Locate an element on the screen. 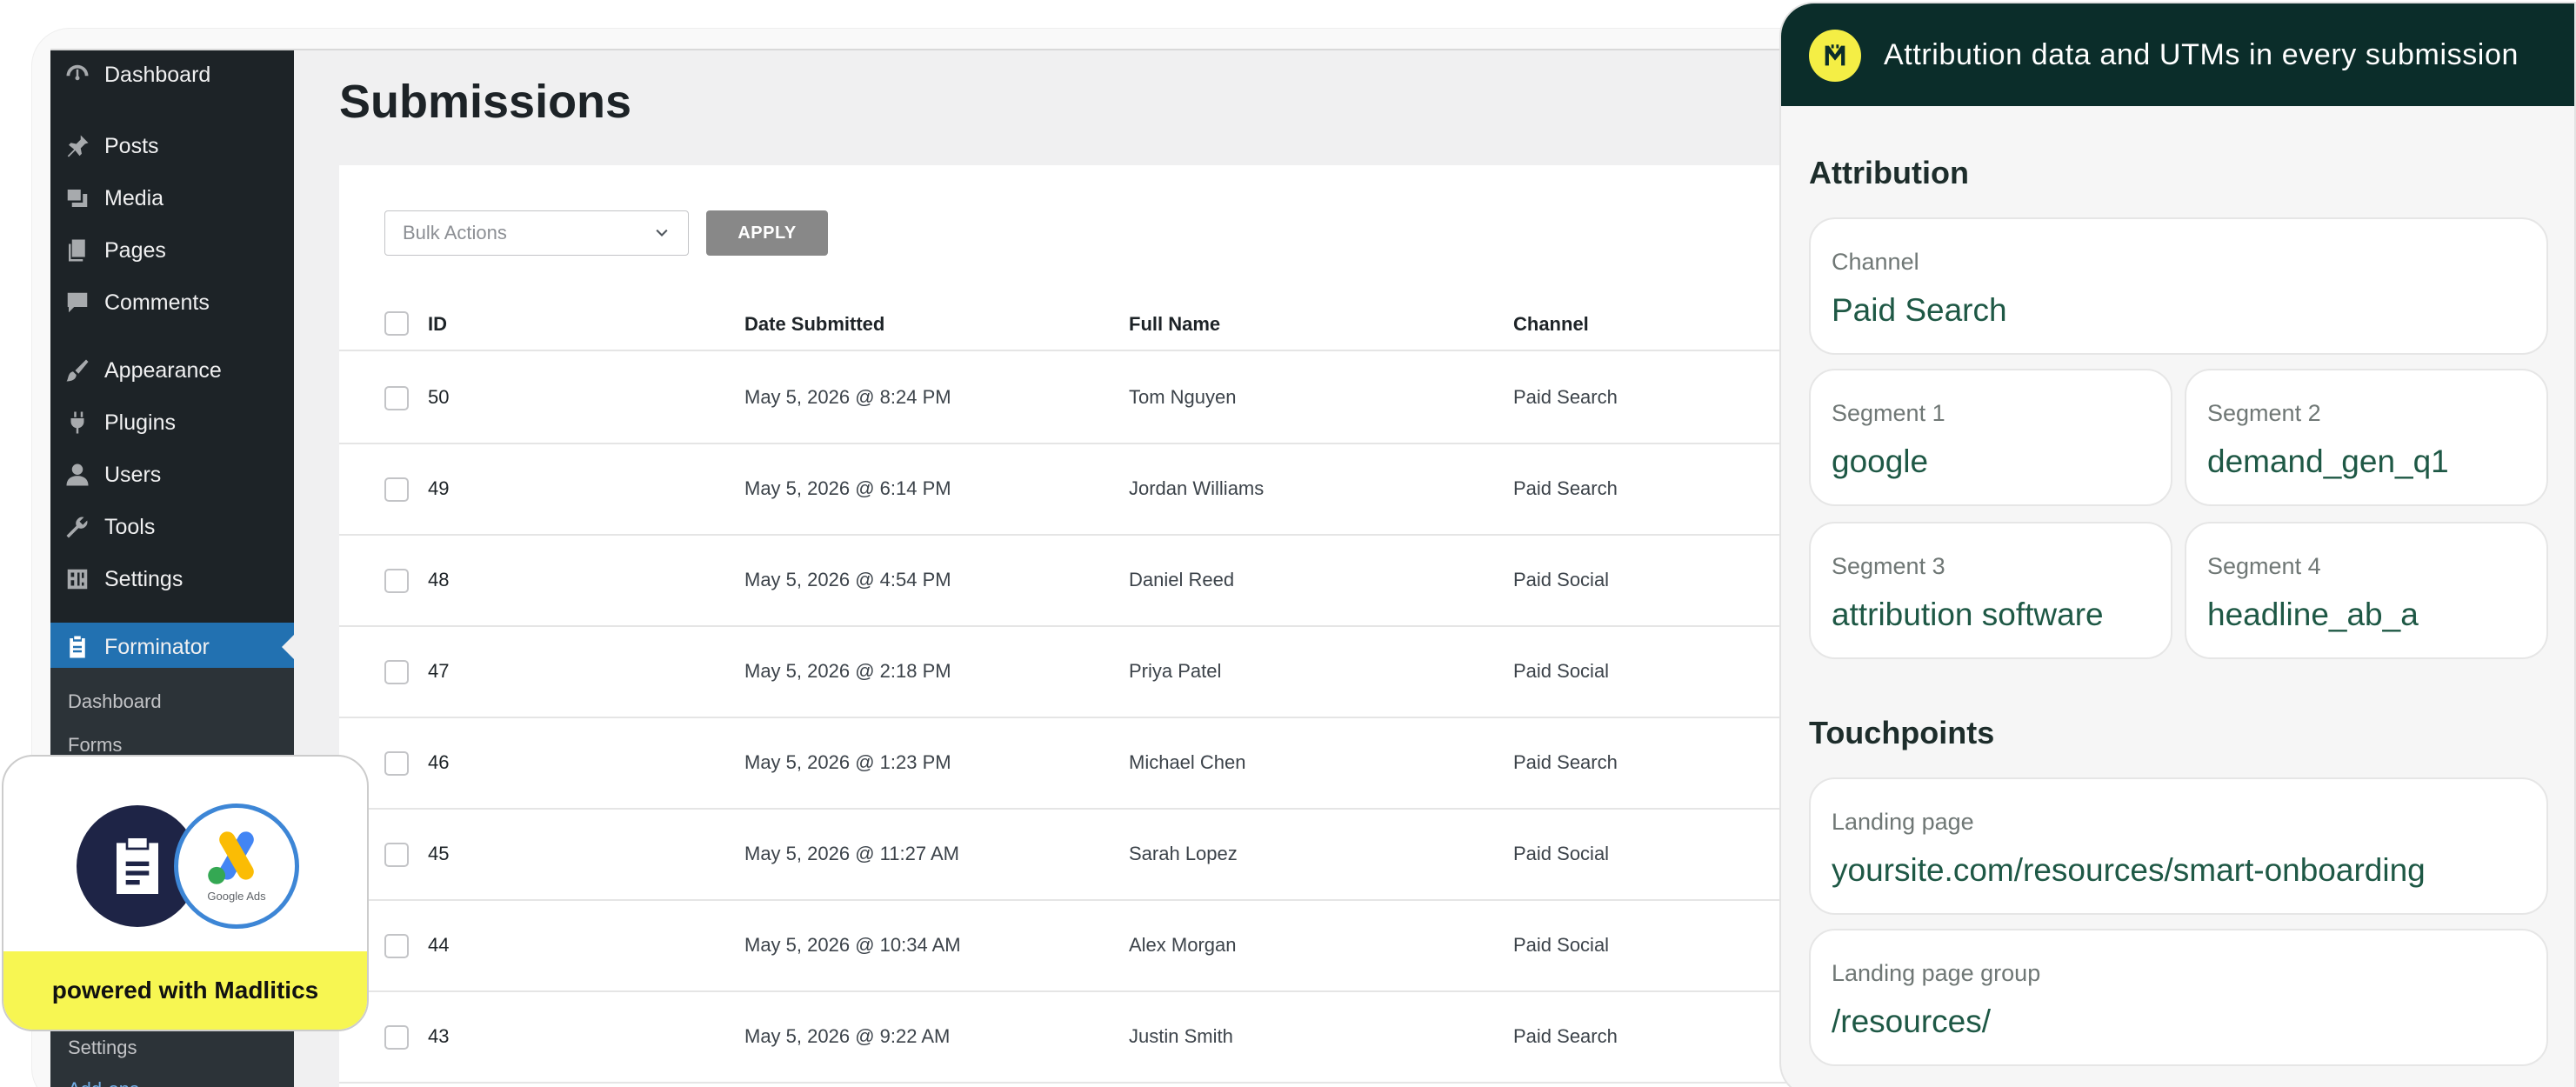 The width and height of the screenshot is (2576, 1087). cell-id: 48 is located at coordinates (439, 579).